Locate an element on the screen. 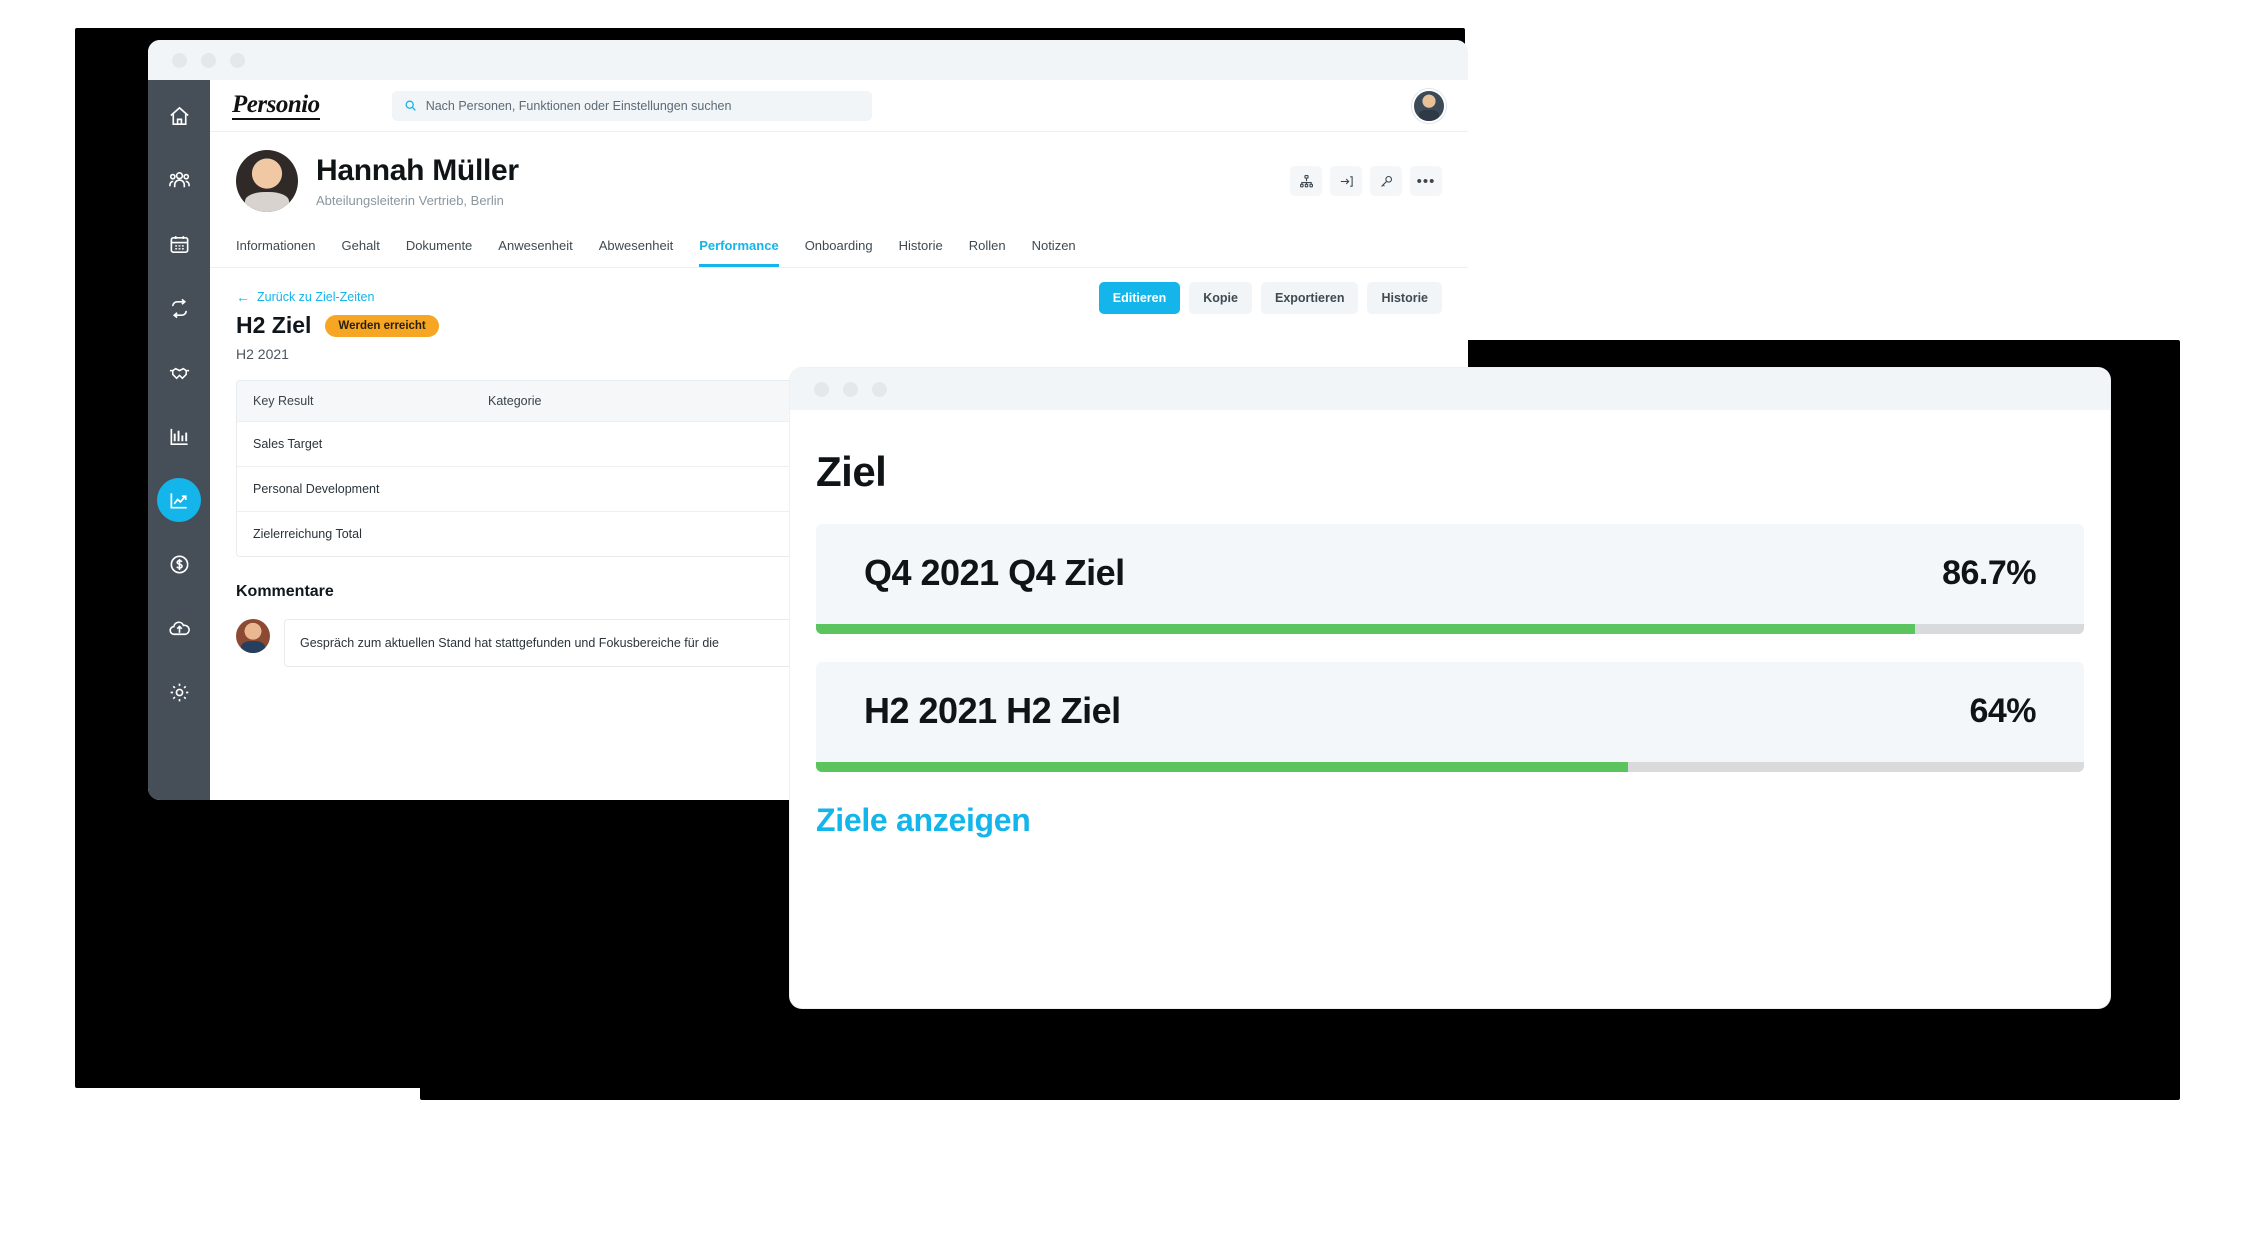  tab-abwesenheit: Abwesenheit is located at coordinates (636, 246).